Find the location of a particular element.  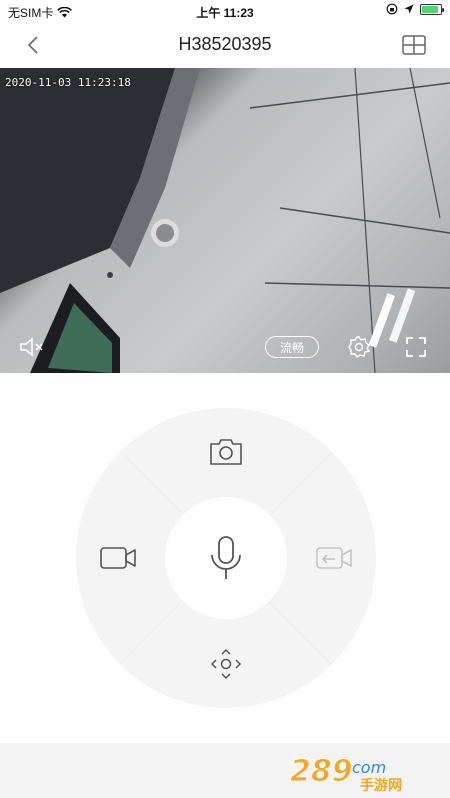

video-record-icon is located at coordinates (118, 558).